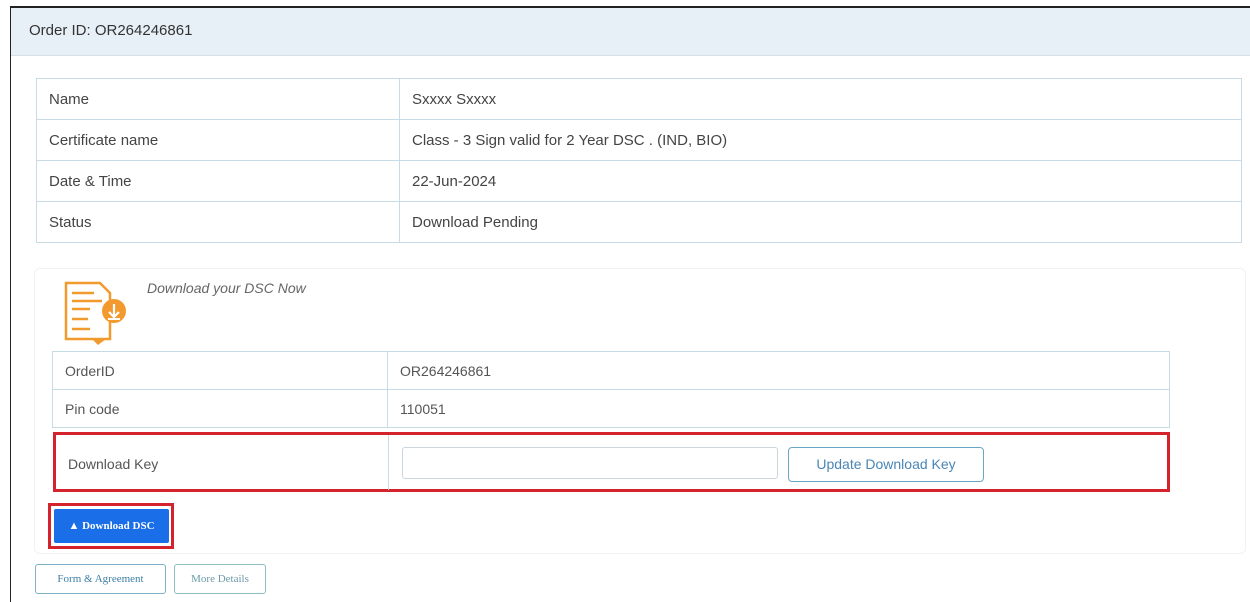  What do you see at coordinates (95, 313) in the screenshot?
I see `certificate-download-icon` at bounding box center [95, 313].